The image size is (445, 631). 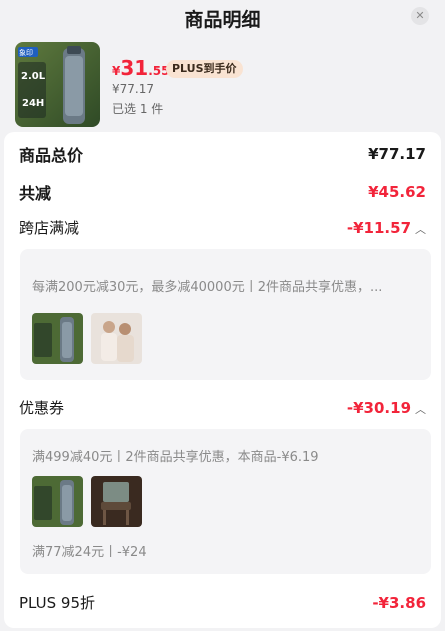 I want to click on total-price-value: ¥77.17, so click(x=397, y=154).